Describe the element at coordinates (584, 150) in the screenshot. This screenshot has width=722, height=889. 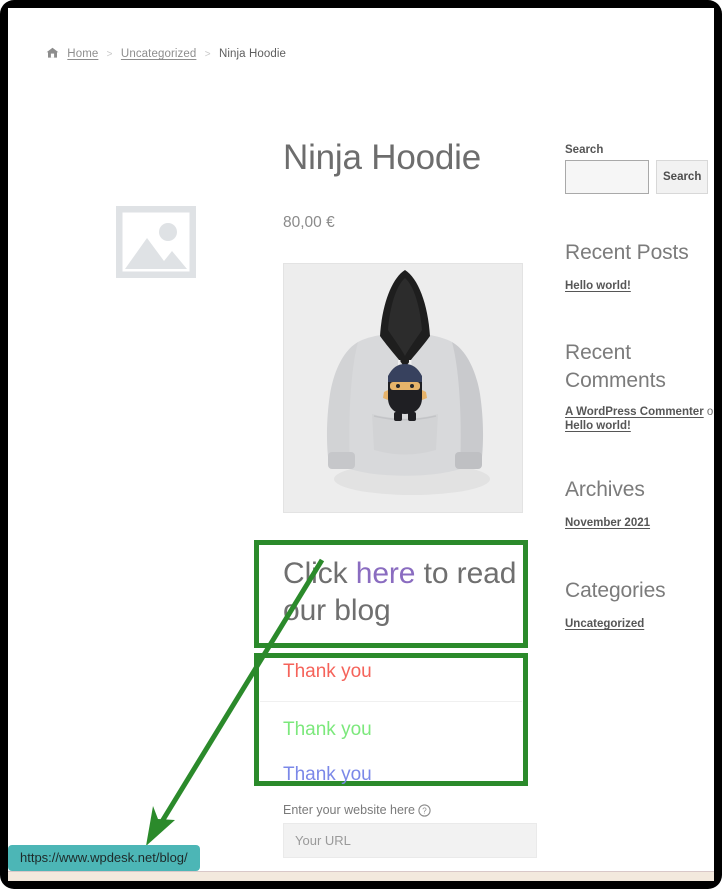
I see `search-widget-label: Search` at that location.